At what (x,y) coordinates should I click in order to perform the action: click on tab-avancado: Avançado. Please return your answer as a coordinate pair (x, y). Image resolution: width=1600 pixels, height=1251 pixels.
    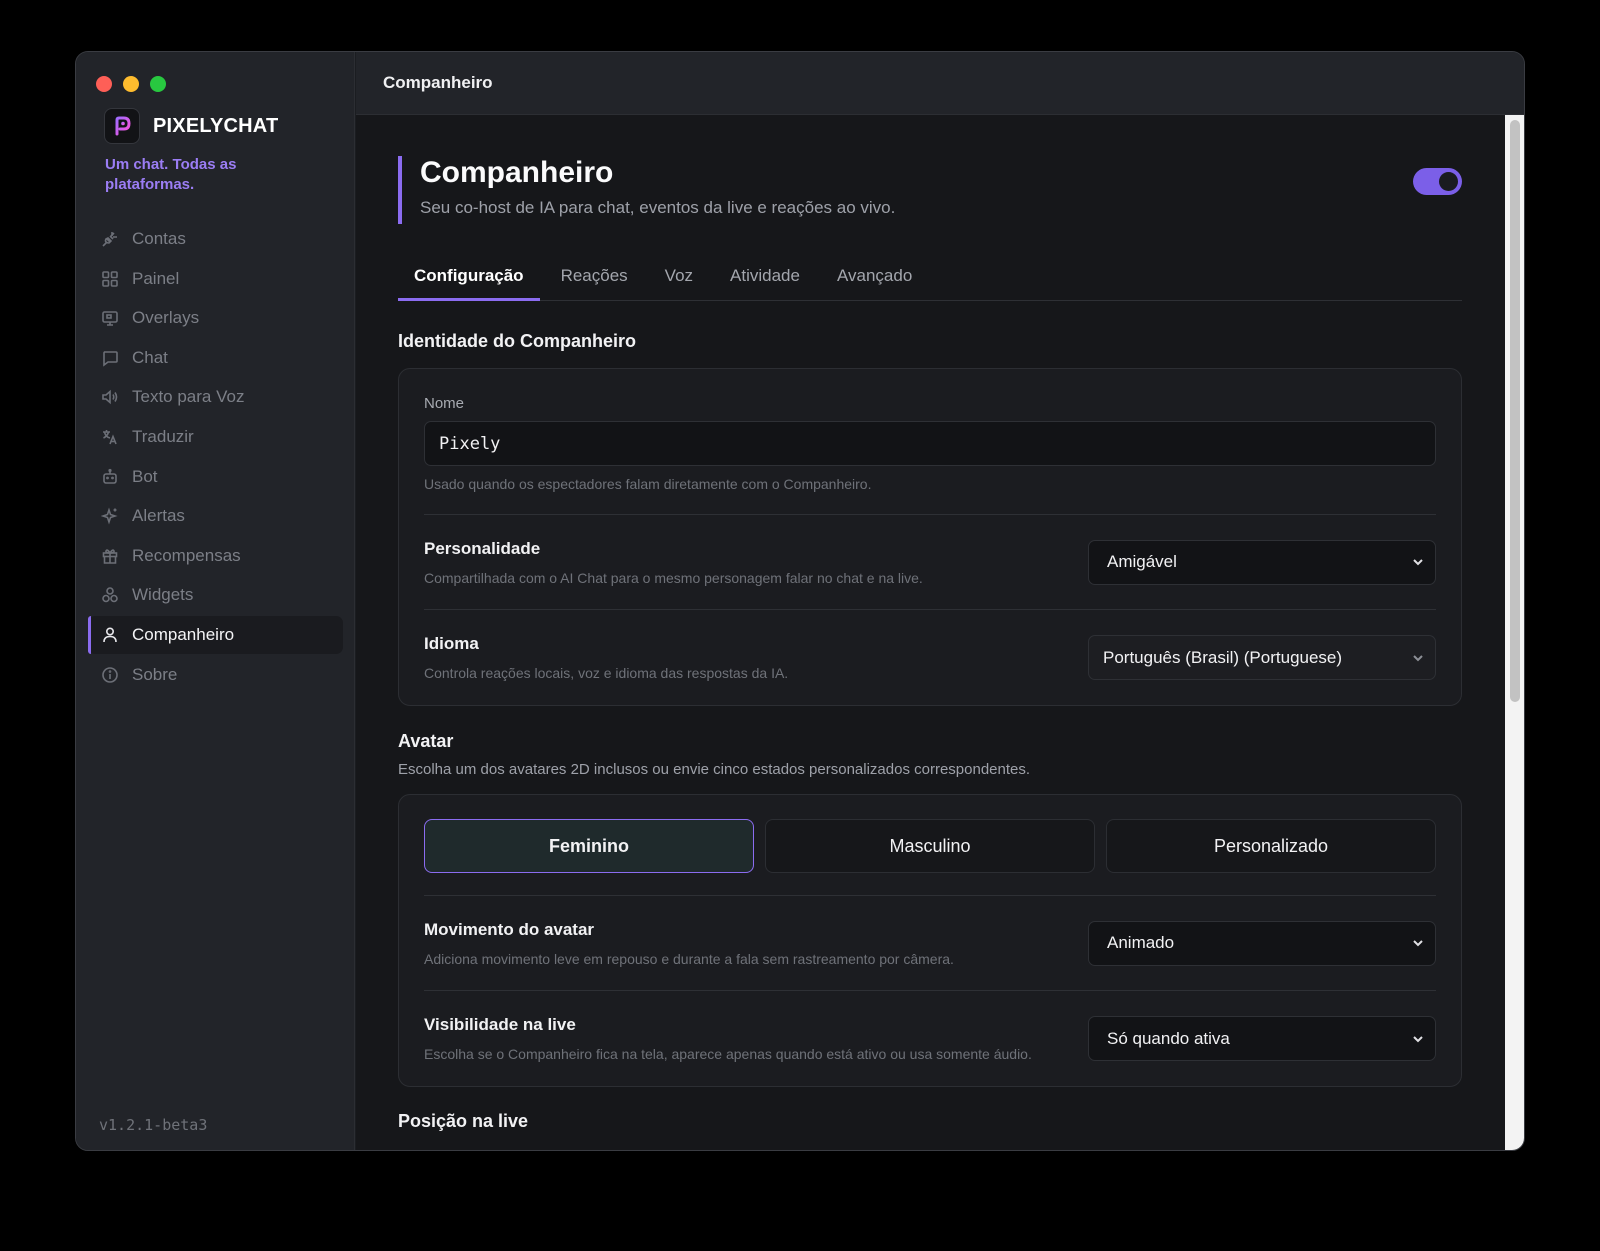
    Looking at the image, I should click on (874, 281).